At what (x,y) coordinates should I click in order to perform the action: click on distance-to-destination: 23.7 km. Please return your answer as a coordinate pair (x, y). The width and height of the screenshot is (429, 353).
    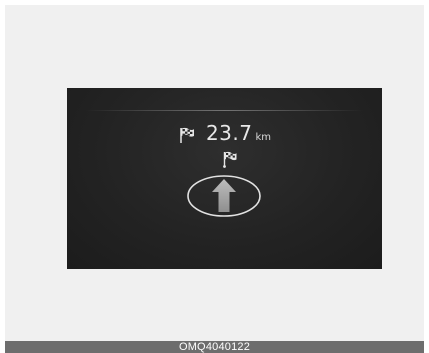
    Looking at the image, I should click on (224, 135).